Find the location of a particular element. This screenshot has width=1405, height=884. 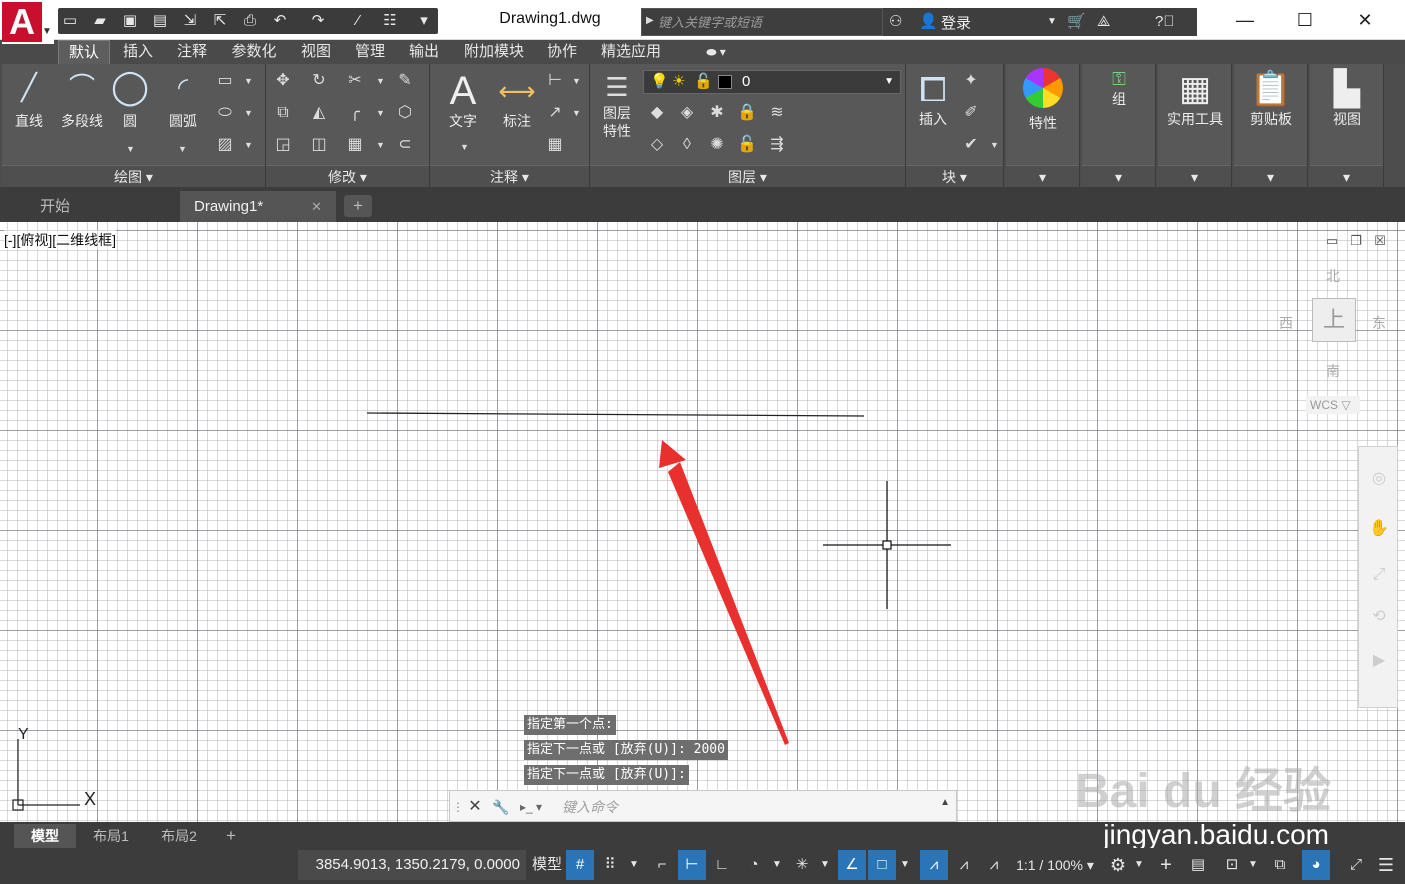

maximize-button: ☐ is located at coordinates (1305, 20).